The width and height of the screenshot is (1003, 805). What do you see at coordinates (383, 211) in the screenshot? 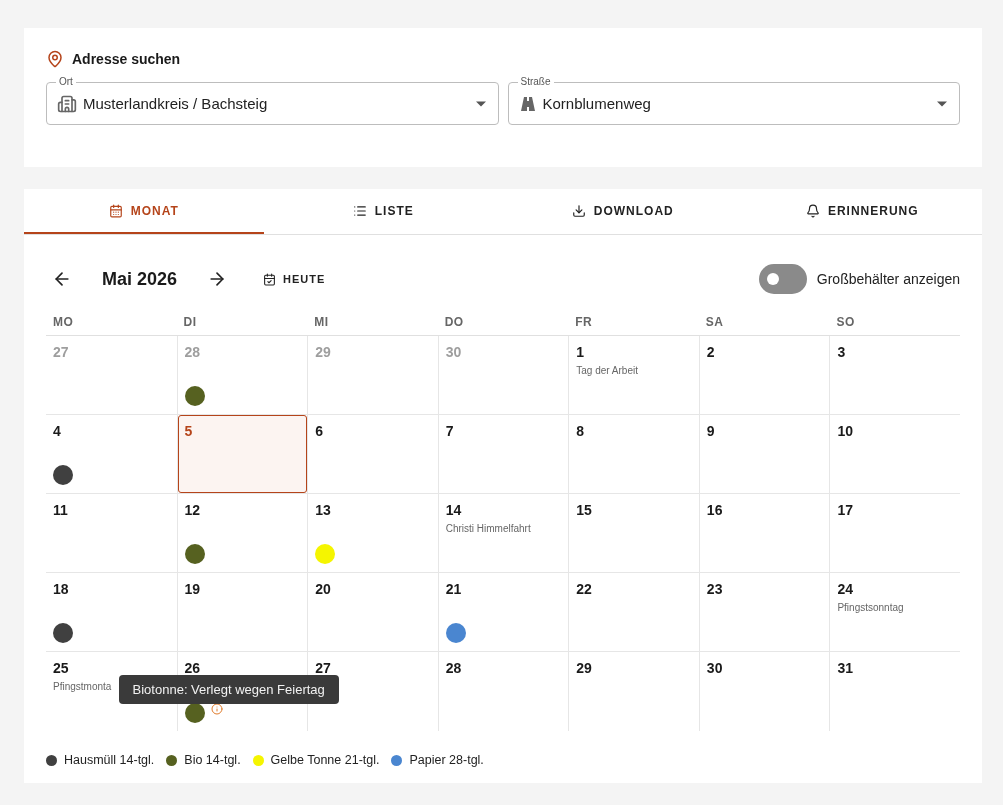
I see `tab: LISTE` at bounding box center [383, 211].